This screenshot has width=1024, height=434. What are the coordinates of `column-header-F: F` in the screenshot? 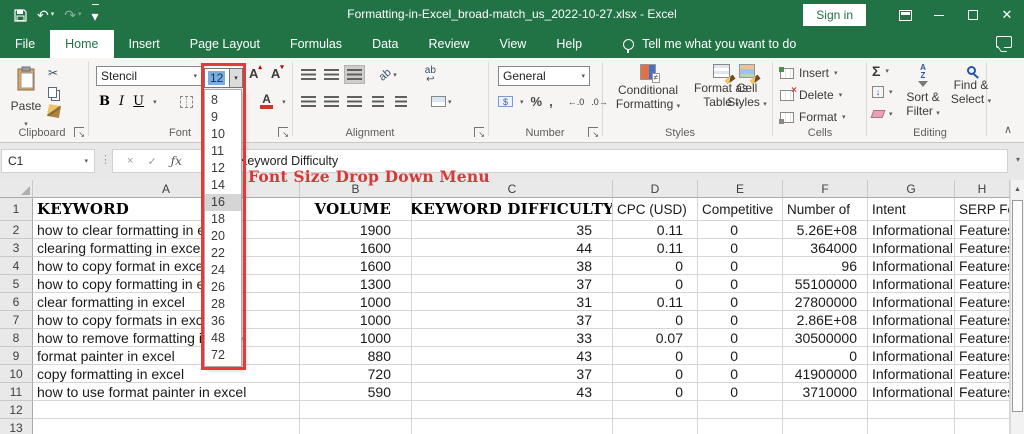 It's located at (825, 189).